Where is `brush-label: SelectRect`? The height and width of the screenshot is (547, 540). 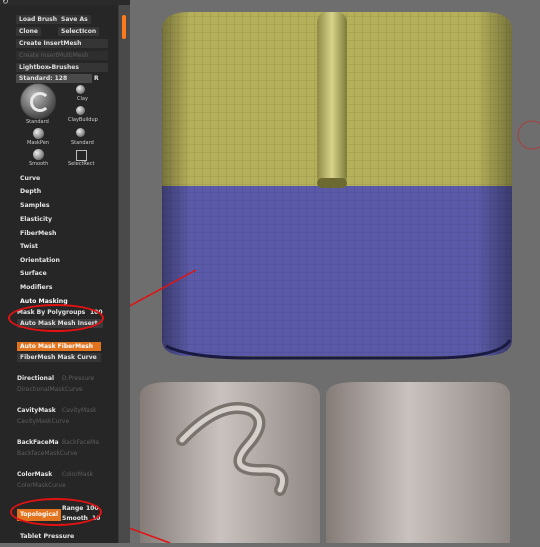 brush-label: SelectRect is located at coordinates (81, 164).